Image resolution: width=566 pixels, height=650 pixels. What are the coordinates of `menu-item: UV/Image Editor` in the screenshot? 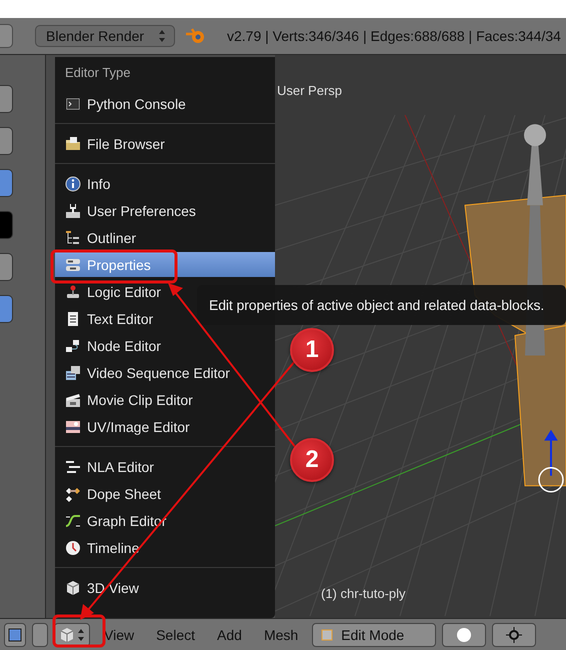 It's located at (165, 426).